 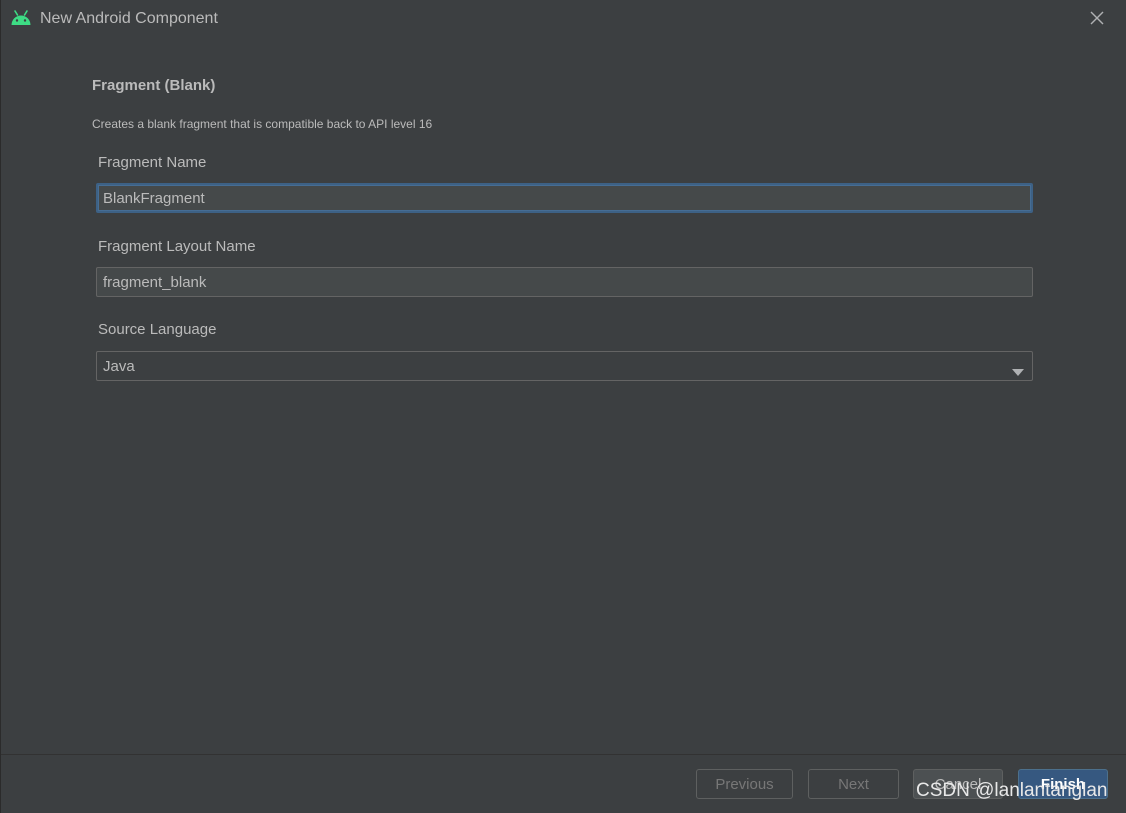 What do you see at coordinates (564, 282) in the screenshot?
I see `fragment-layout-name-input` at bounding box center [564, 282].